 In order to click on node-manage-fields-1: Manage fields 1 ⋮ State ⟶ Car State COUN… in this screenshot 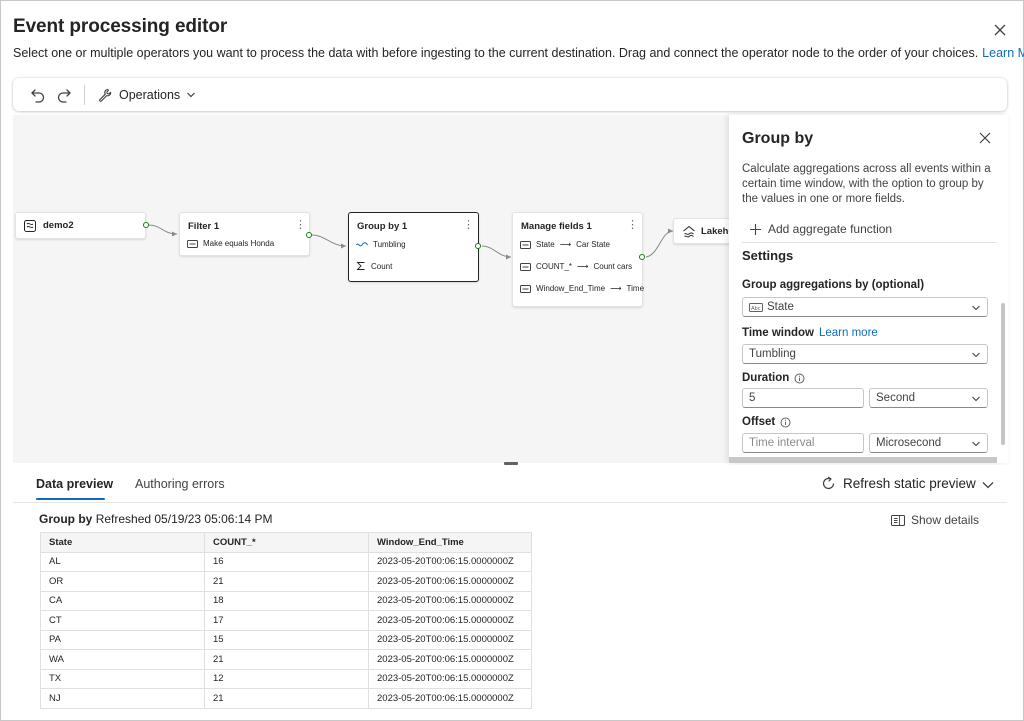, I will do `click(578, 259)`.